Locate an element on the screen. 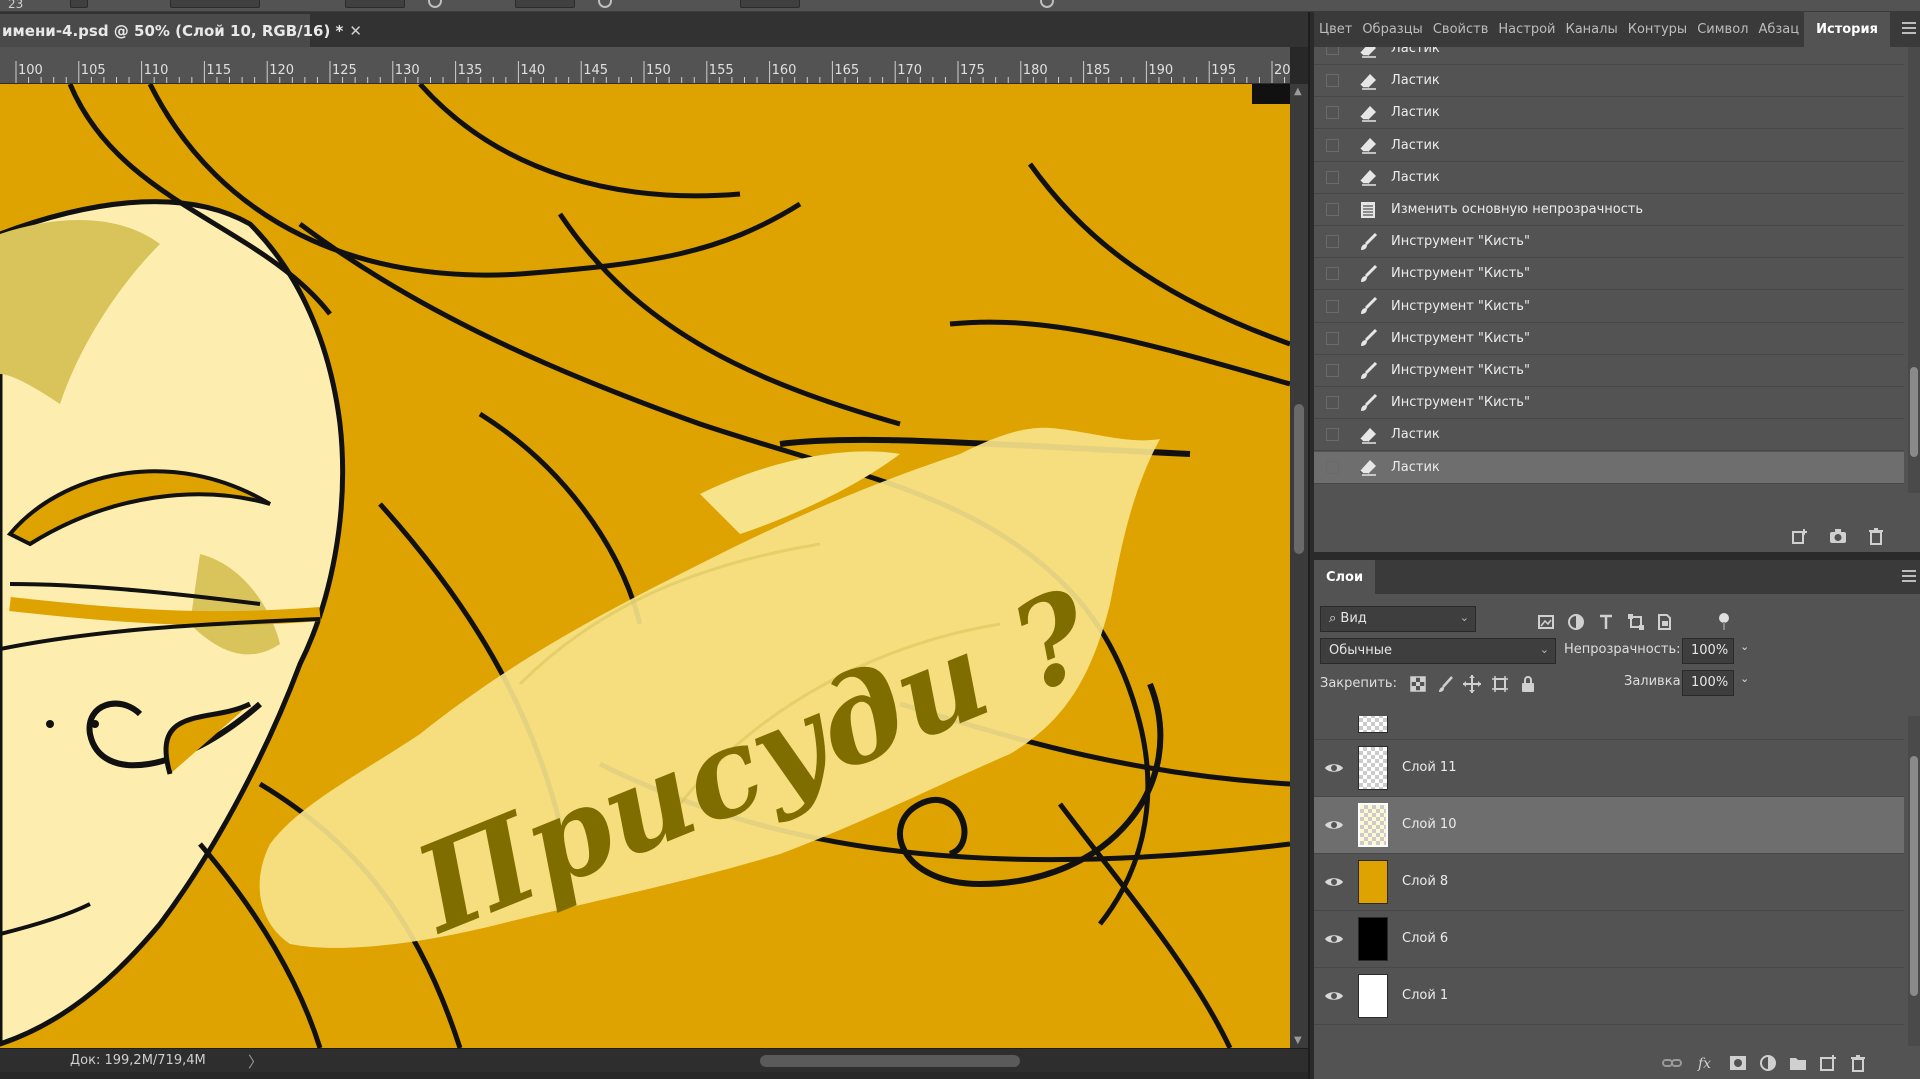 The height and width of the screenshot is (1079, 1920). layers-scrollbar is located at coordinates (1914, 881).